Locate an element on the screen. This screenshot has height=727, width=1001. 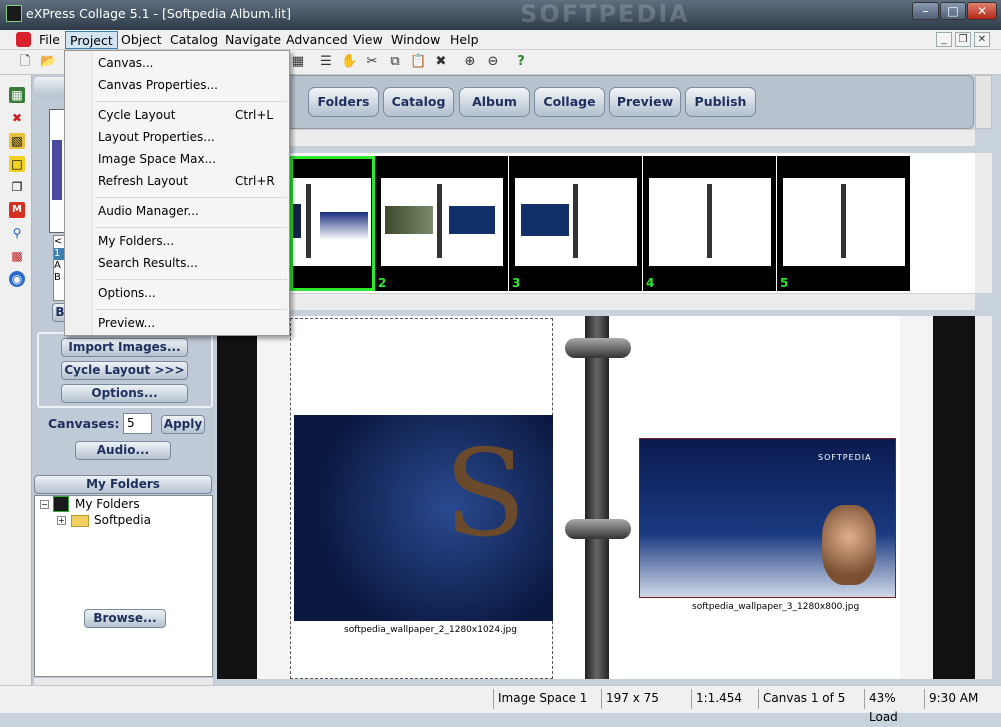
search-icon: ⚲ is located at coordinates (17, 233).